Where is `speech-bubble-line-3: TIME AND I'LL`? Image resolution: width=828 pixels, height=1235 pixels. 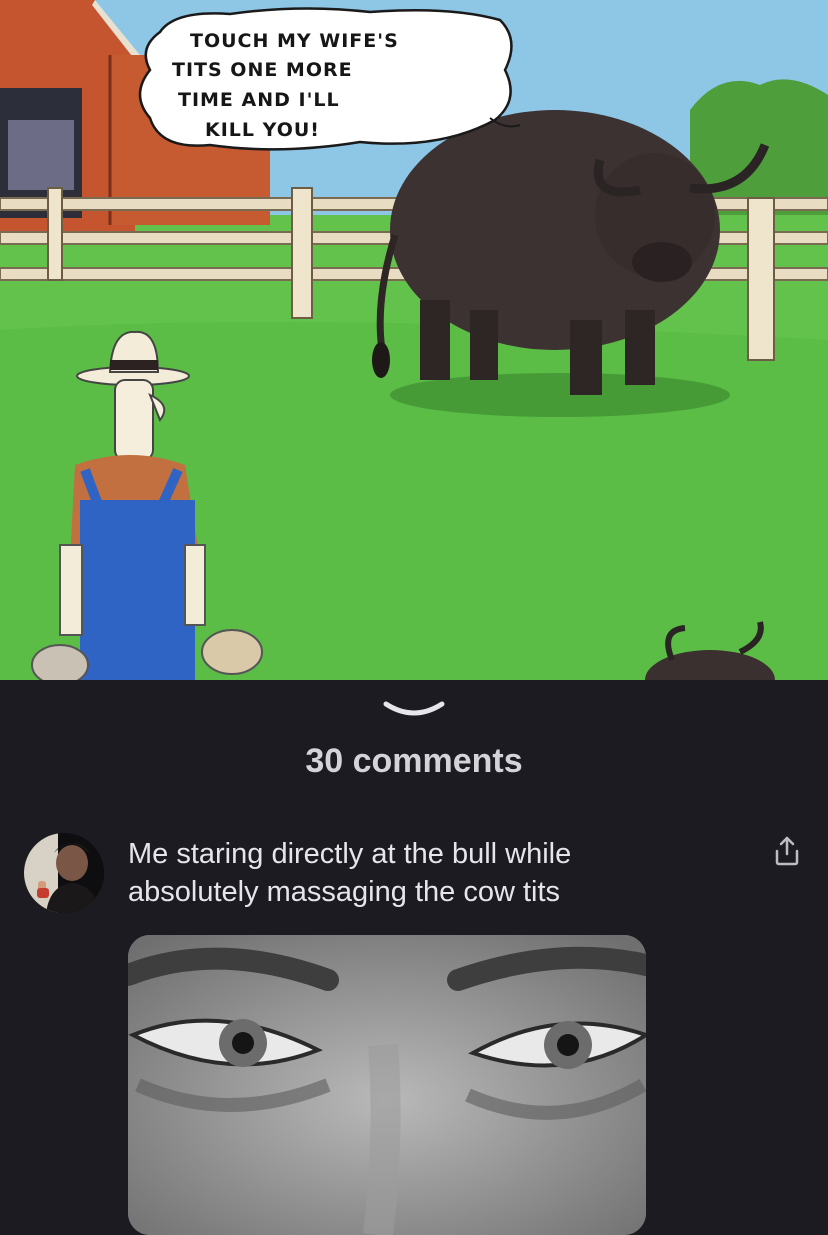
speech-bubble-line-3: TIME AND I'LL is located at coordinates (259, 100).